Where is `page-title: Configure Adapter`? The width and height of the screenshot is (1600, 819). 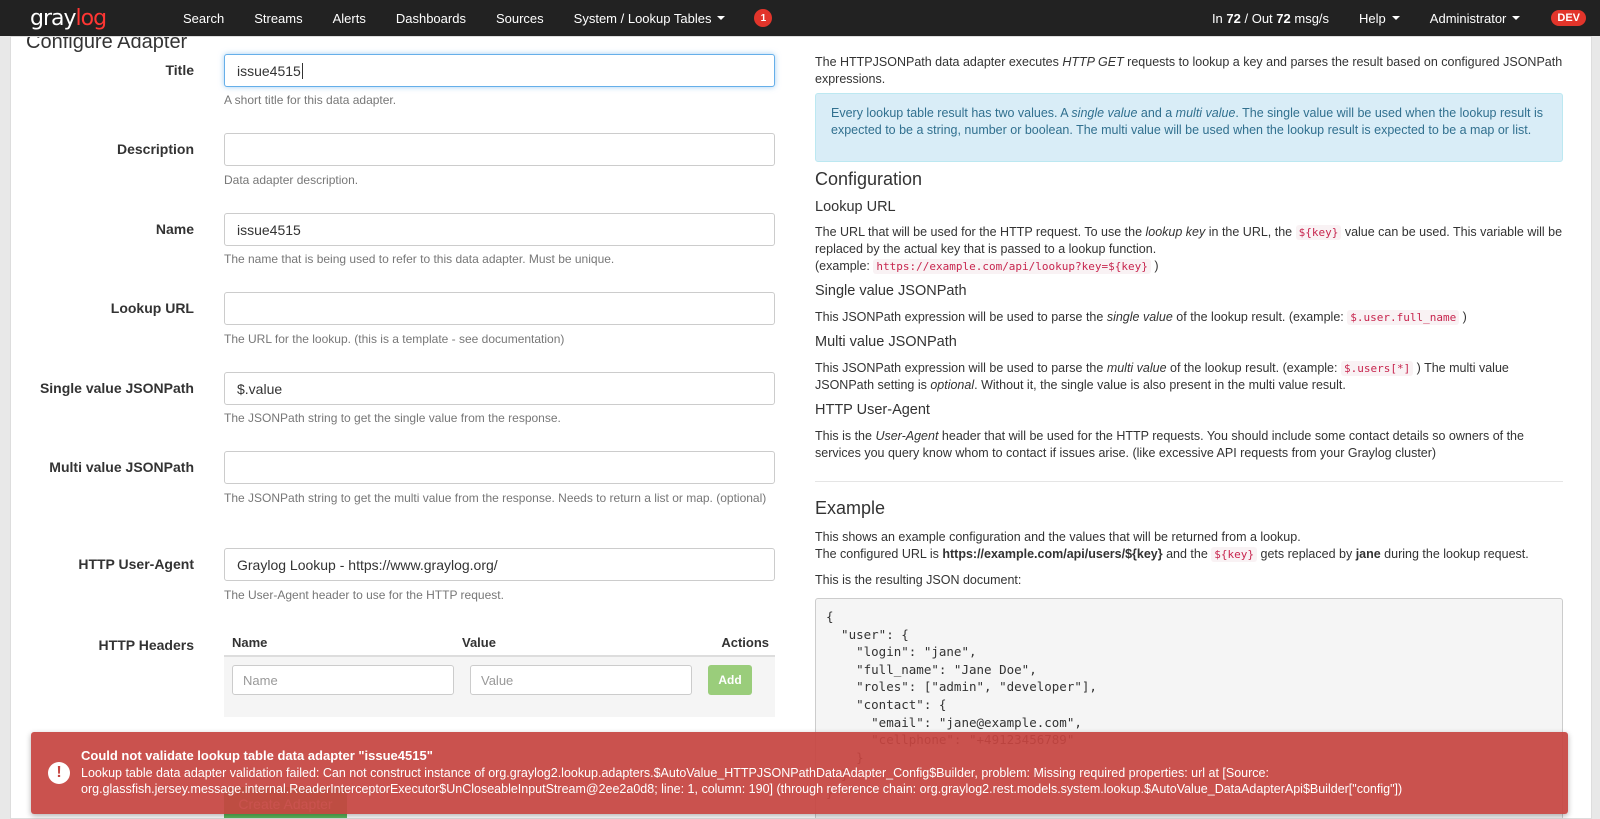
page-title: Configure Adapter is located at coordinates (107, 44).